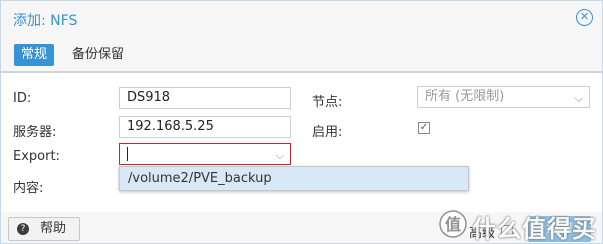 The image size is (603, 244). What do you see at coordinates (35, 132) in the screenshot?
I see `server-label: 服务器:` at bounding box center [35, 132].